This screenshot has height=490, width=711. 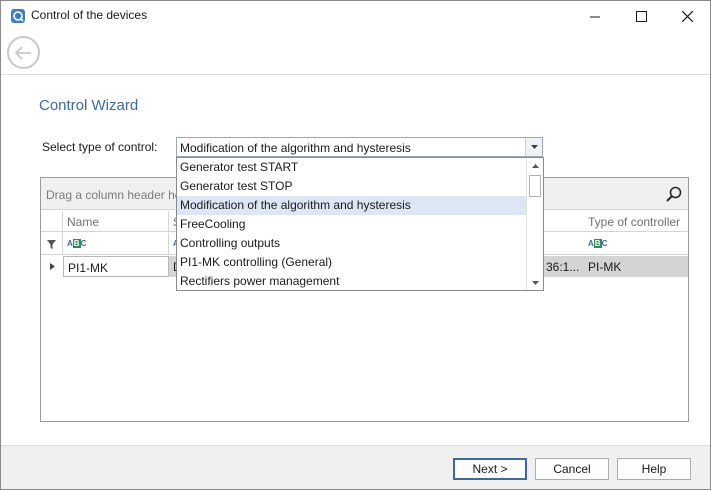 What do you see at coordinates (636, 244) in the screenshot?
I see `filter-cell-type: ABC` at bounding box center [636, 244].